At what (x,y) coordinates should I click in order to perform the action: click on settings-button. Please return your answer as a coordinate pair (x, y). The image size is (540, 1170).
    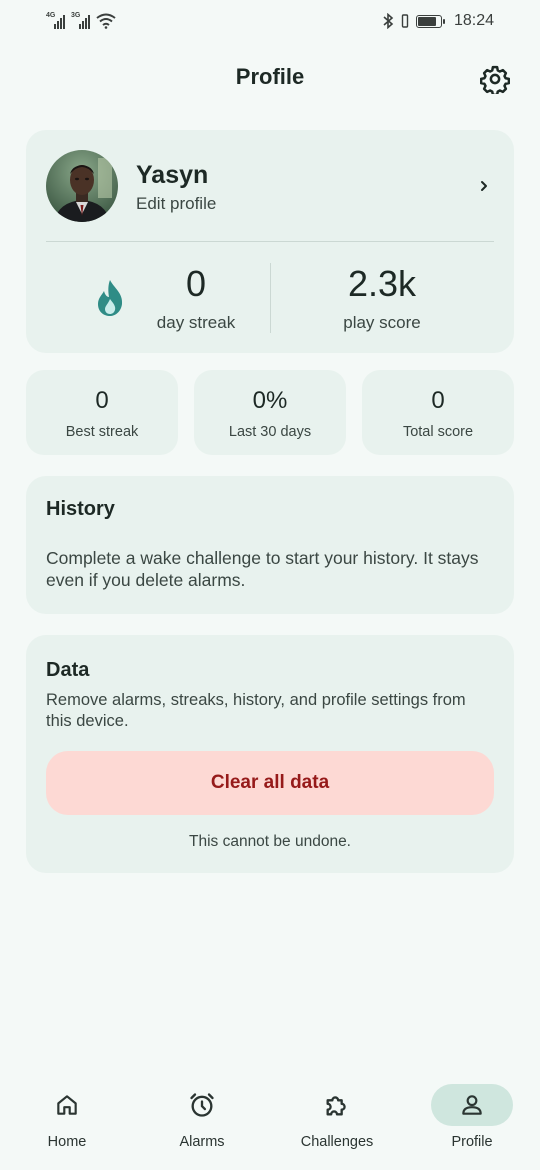
    Looking at the image, I should click on (495, 80).